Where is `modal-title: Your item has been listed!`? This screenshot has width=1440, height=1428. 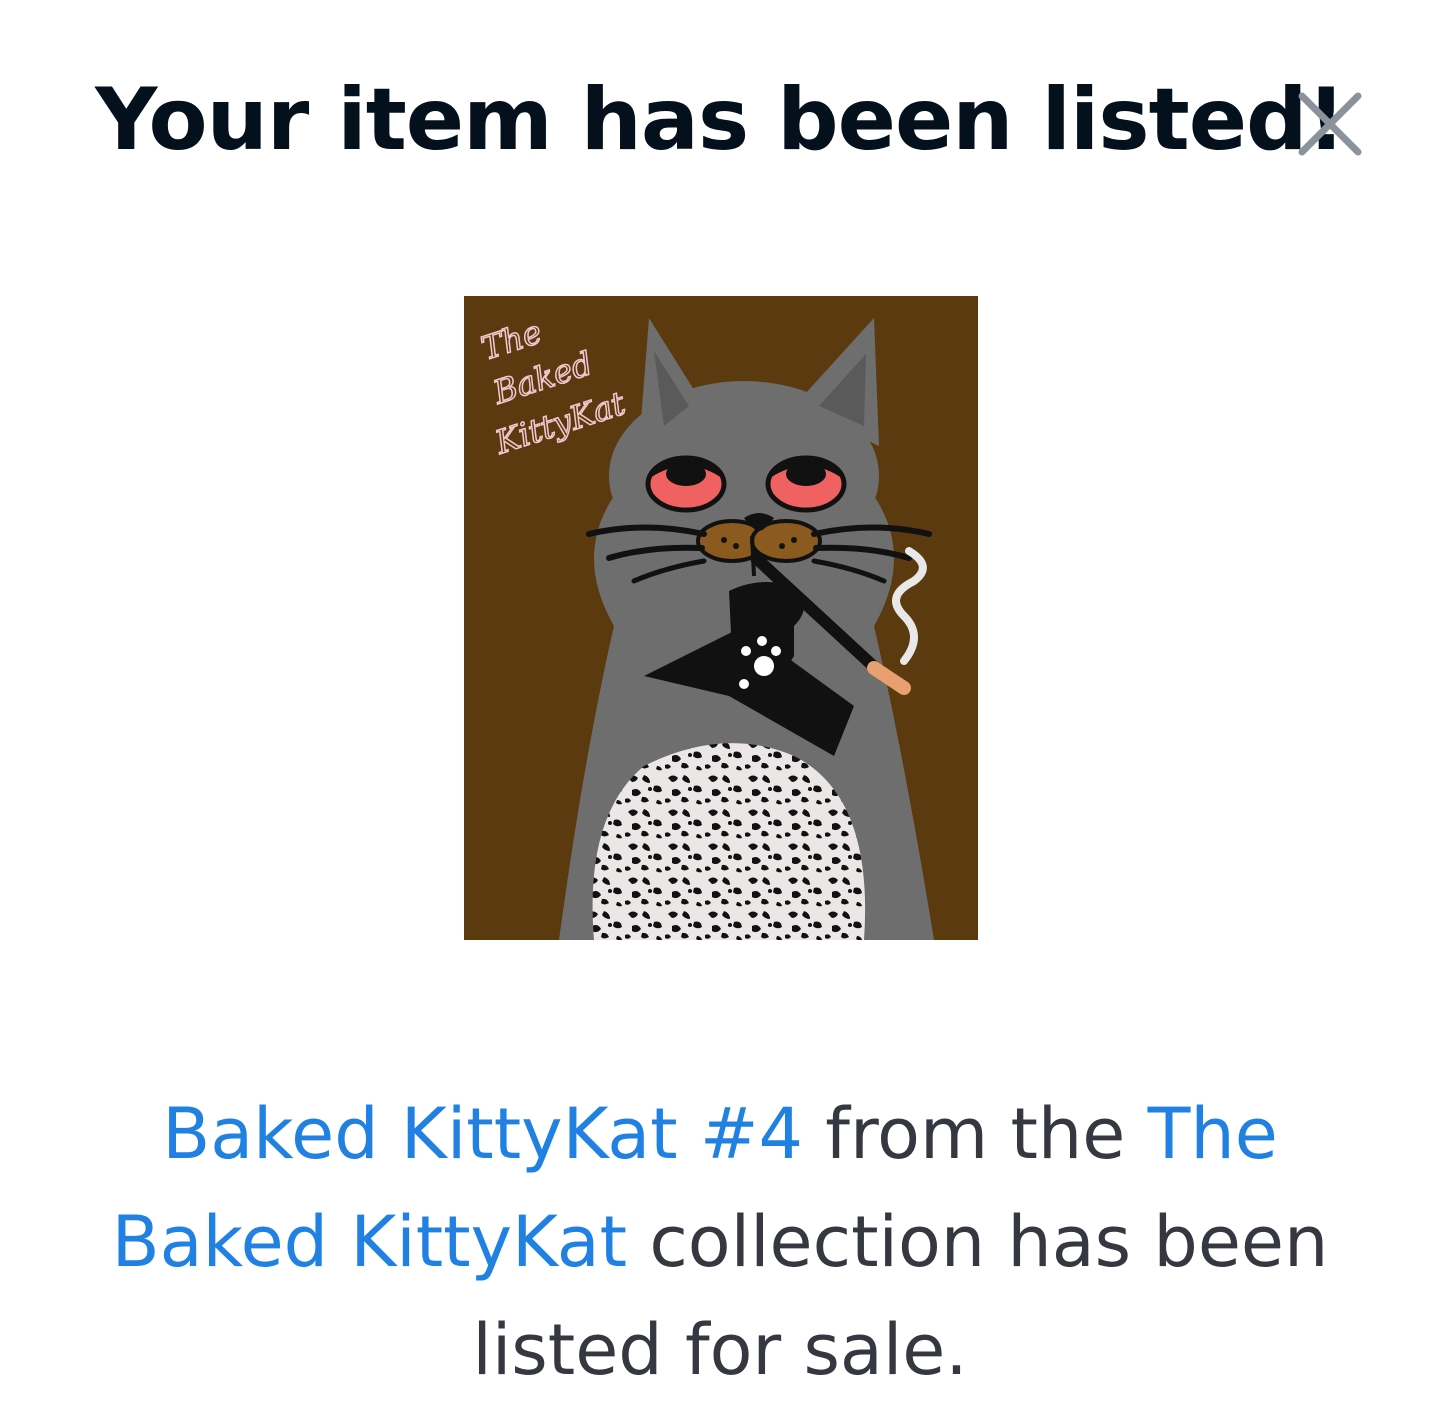 modal-title: Your item has been listed! is located at coordinates (720, 120).